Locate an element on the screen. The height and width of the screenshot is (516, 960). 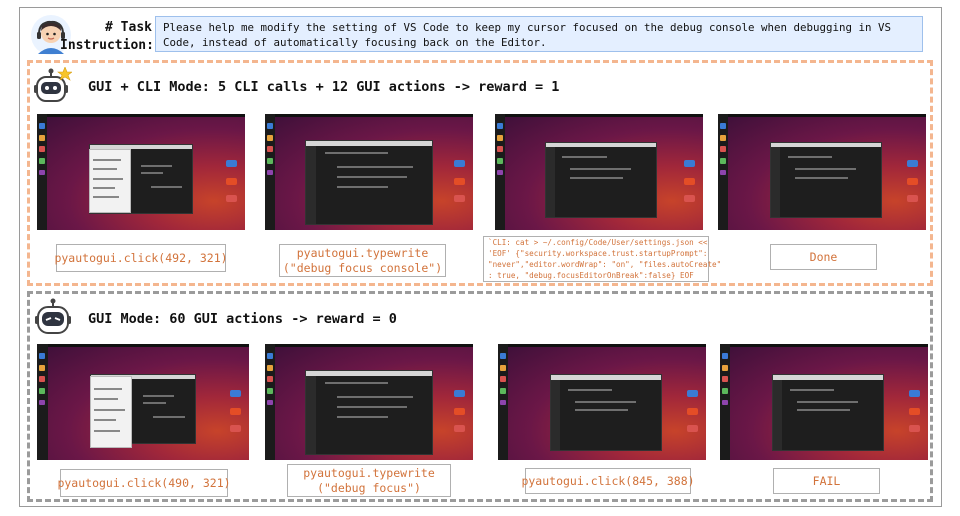
robot-sad-icon is located at coordinates (53, 316).